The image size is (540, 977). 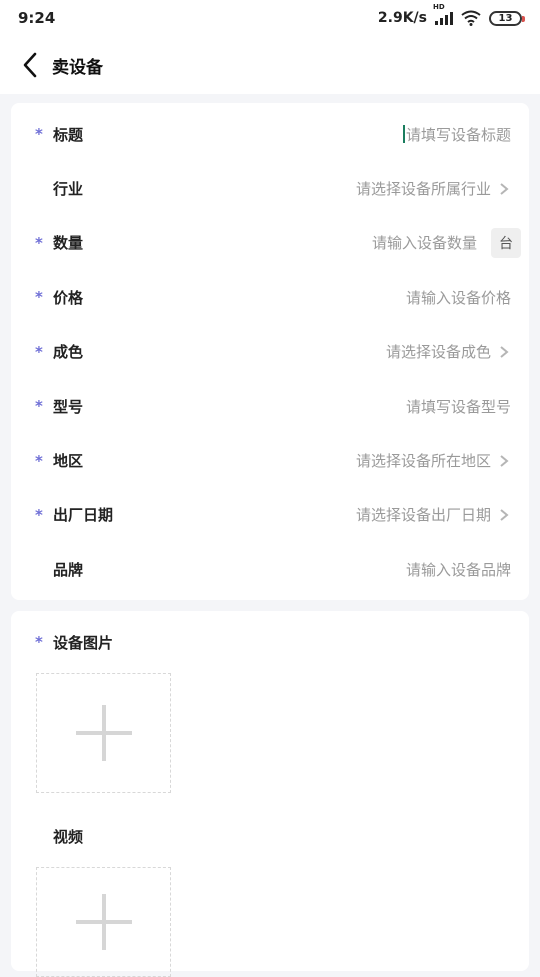 I want to click on form-row: * 价格 请输入设备价格, so click(x=270, y=297).